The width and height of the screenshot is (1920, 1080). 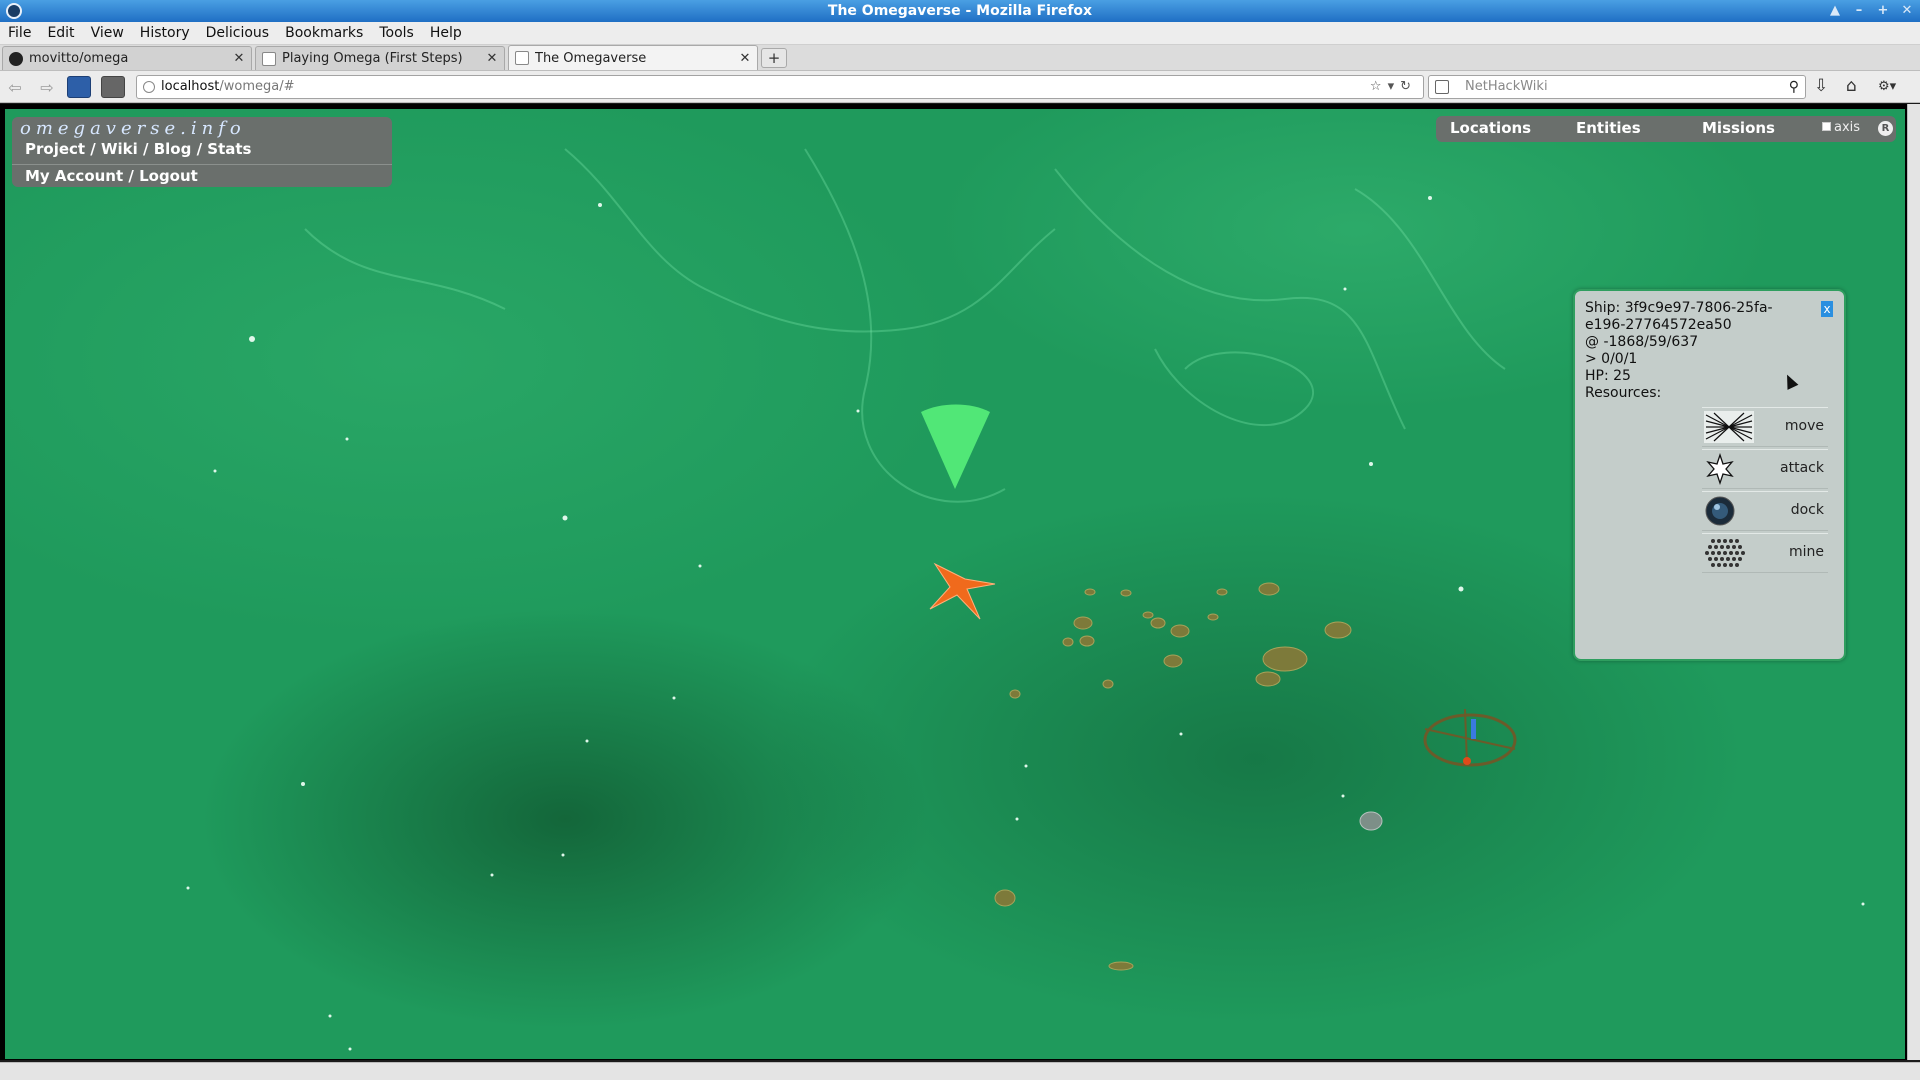 What do you see at coordinates (1173, 776) in the screenshot?
I see `asteroid-field` at bounding box center [1173, 776].